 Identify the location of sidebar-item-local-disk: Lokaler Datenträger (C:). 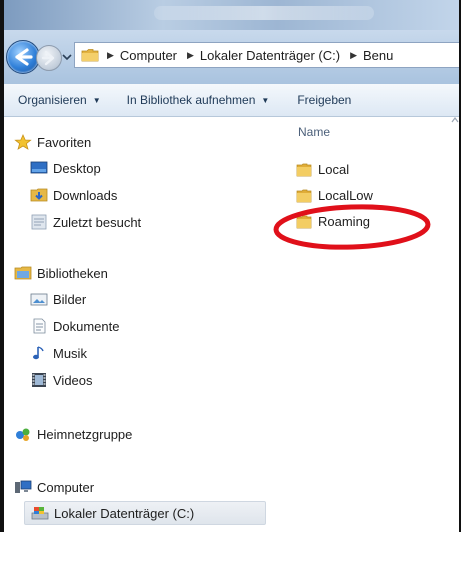
(145, 513).